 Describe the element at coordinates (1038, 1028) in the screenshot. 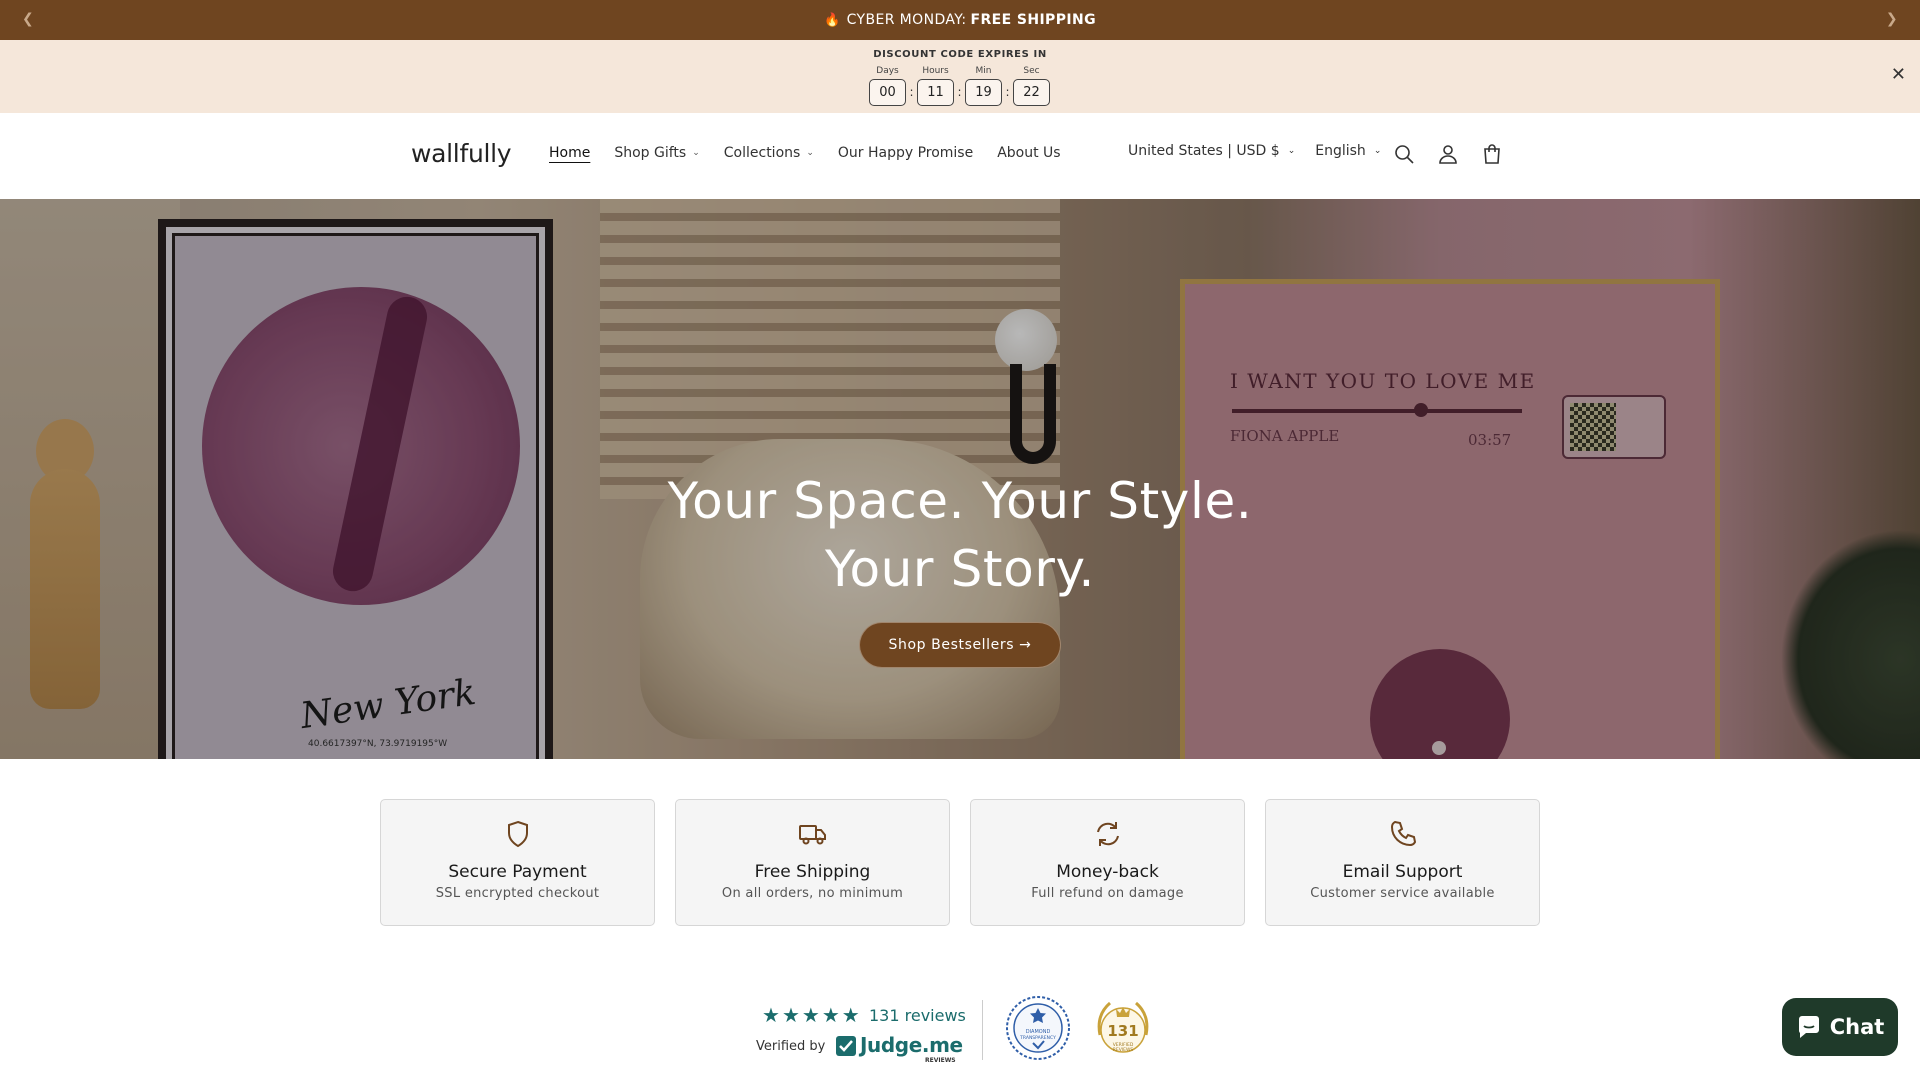

I see `diamond-transparency-badge: DIAMOND TRANSPARENCY` at that location.